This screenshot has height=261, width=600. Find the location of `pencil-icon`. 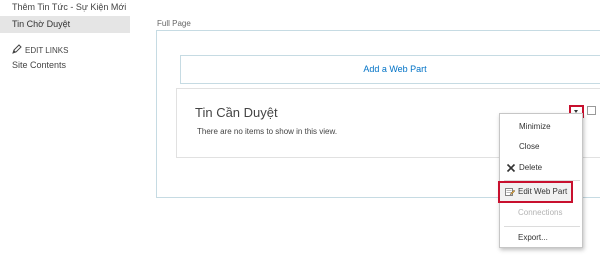

pencil-icon is located at coordinates (17, 49).